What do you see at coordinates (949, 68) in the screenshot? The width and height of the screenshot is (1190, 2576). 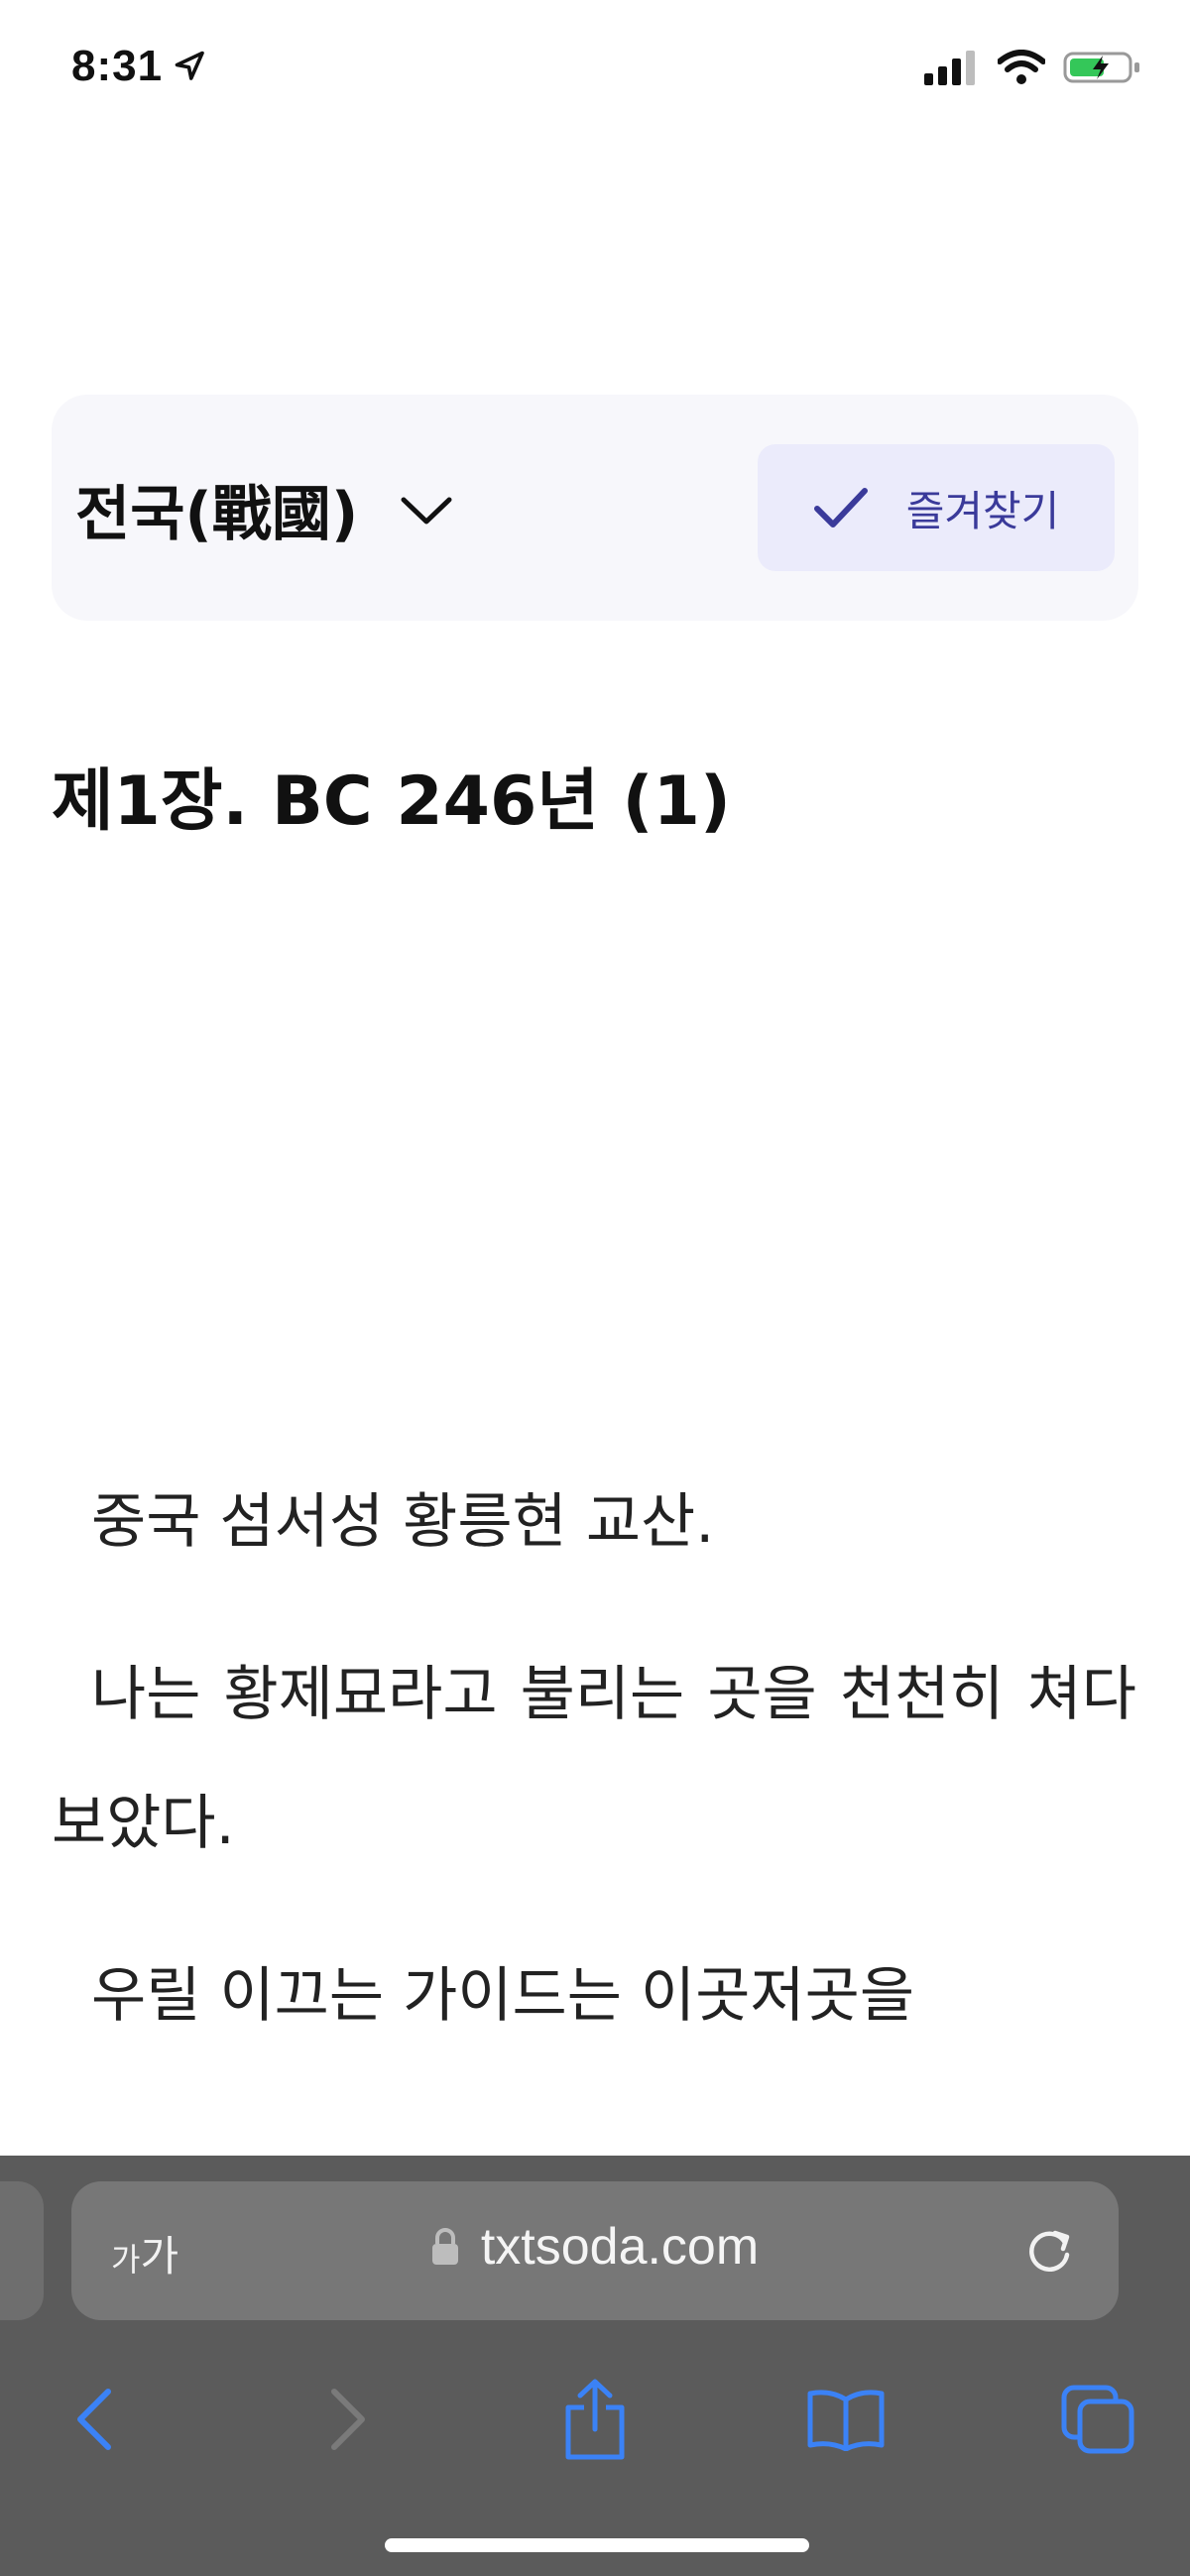 I see `cellular-signal-icon` at bounding box center [949, 68].